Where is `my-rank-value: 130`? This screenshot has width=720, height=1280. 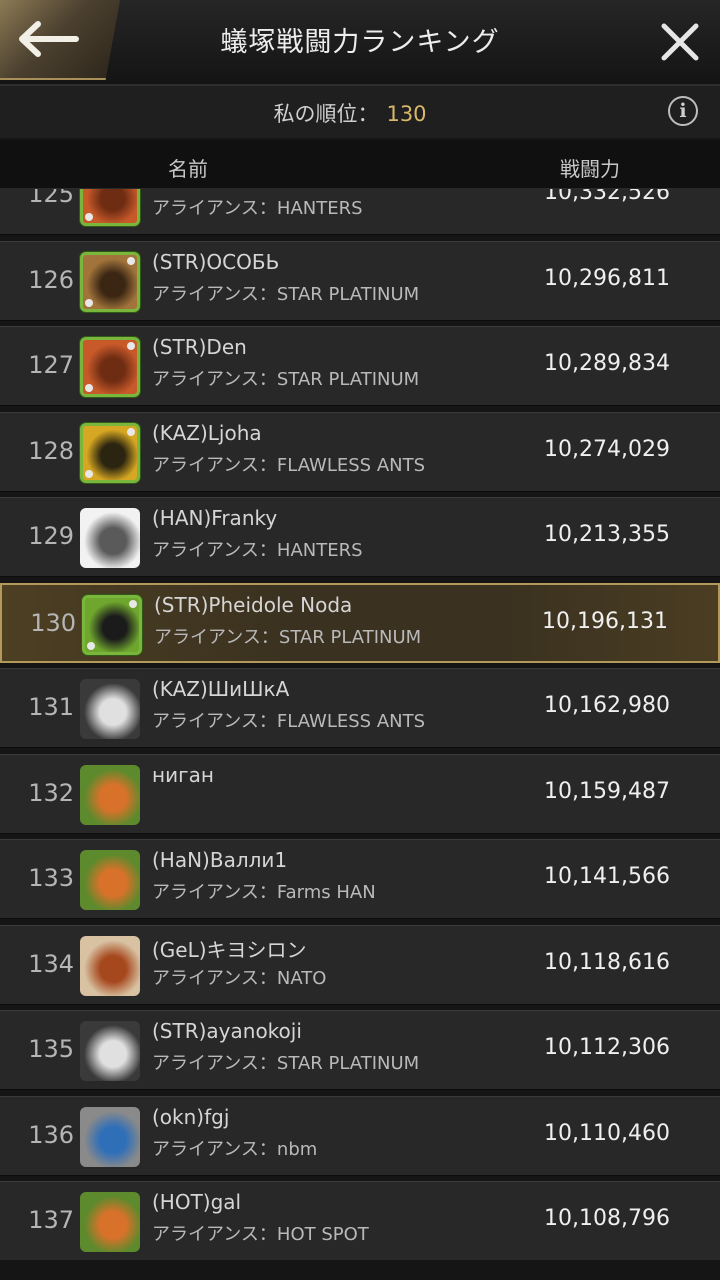
my-rank-value: 130 is located at coordinates (406, 114).